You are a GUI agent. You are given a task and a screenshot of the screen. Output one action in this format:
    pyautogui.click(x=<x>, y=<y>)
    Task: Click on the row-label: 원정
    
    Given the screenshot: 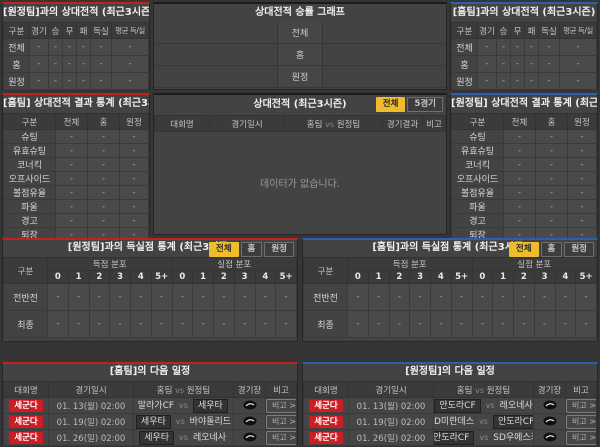 What is the action you would take?
    pyautogui.click(x=16, y=81)
    